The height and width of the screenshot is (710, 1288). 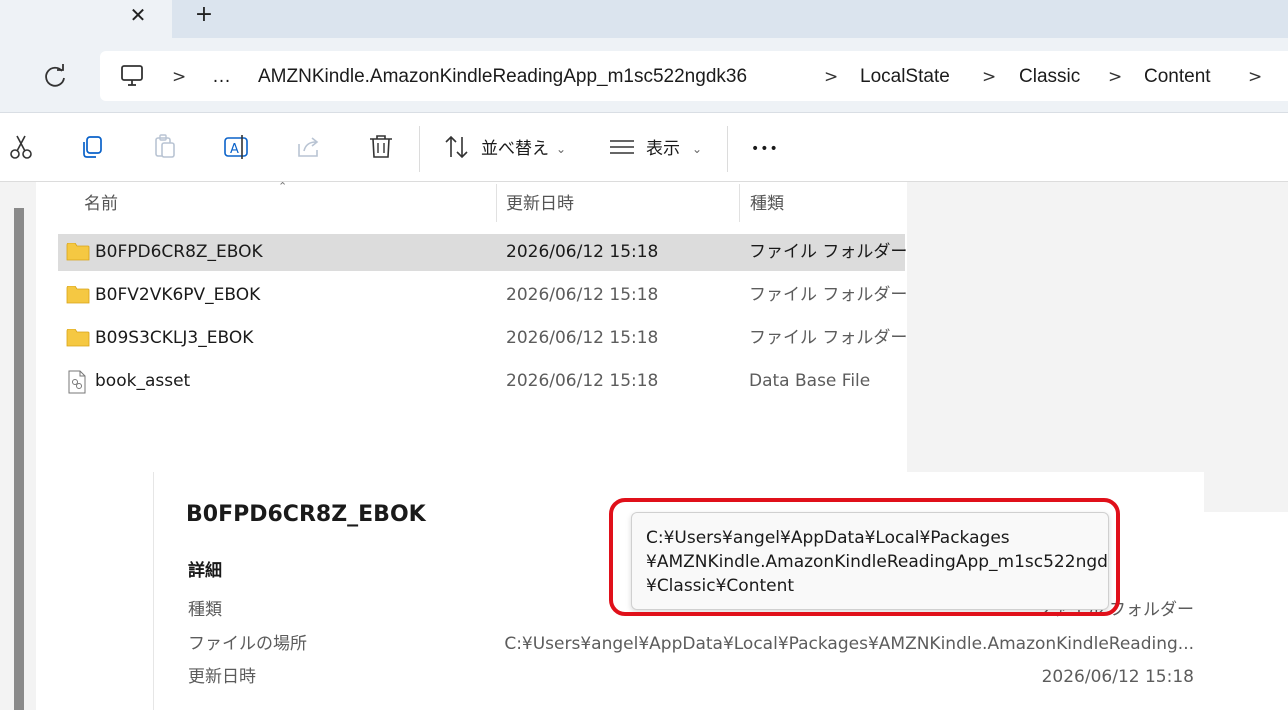 What do you see at coordinates (205, 610) in the screenshot?
I see `detail-label: 種類` at bounding box center [205, 610].